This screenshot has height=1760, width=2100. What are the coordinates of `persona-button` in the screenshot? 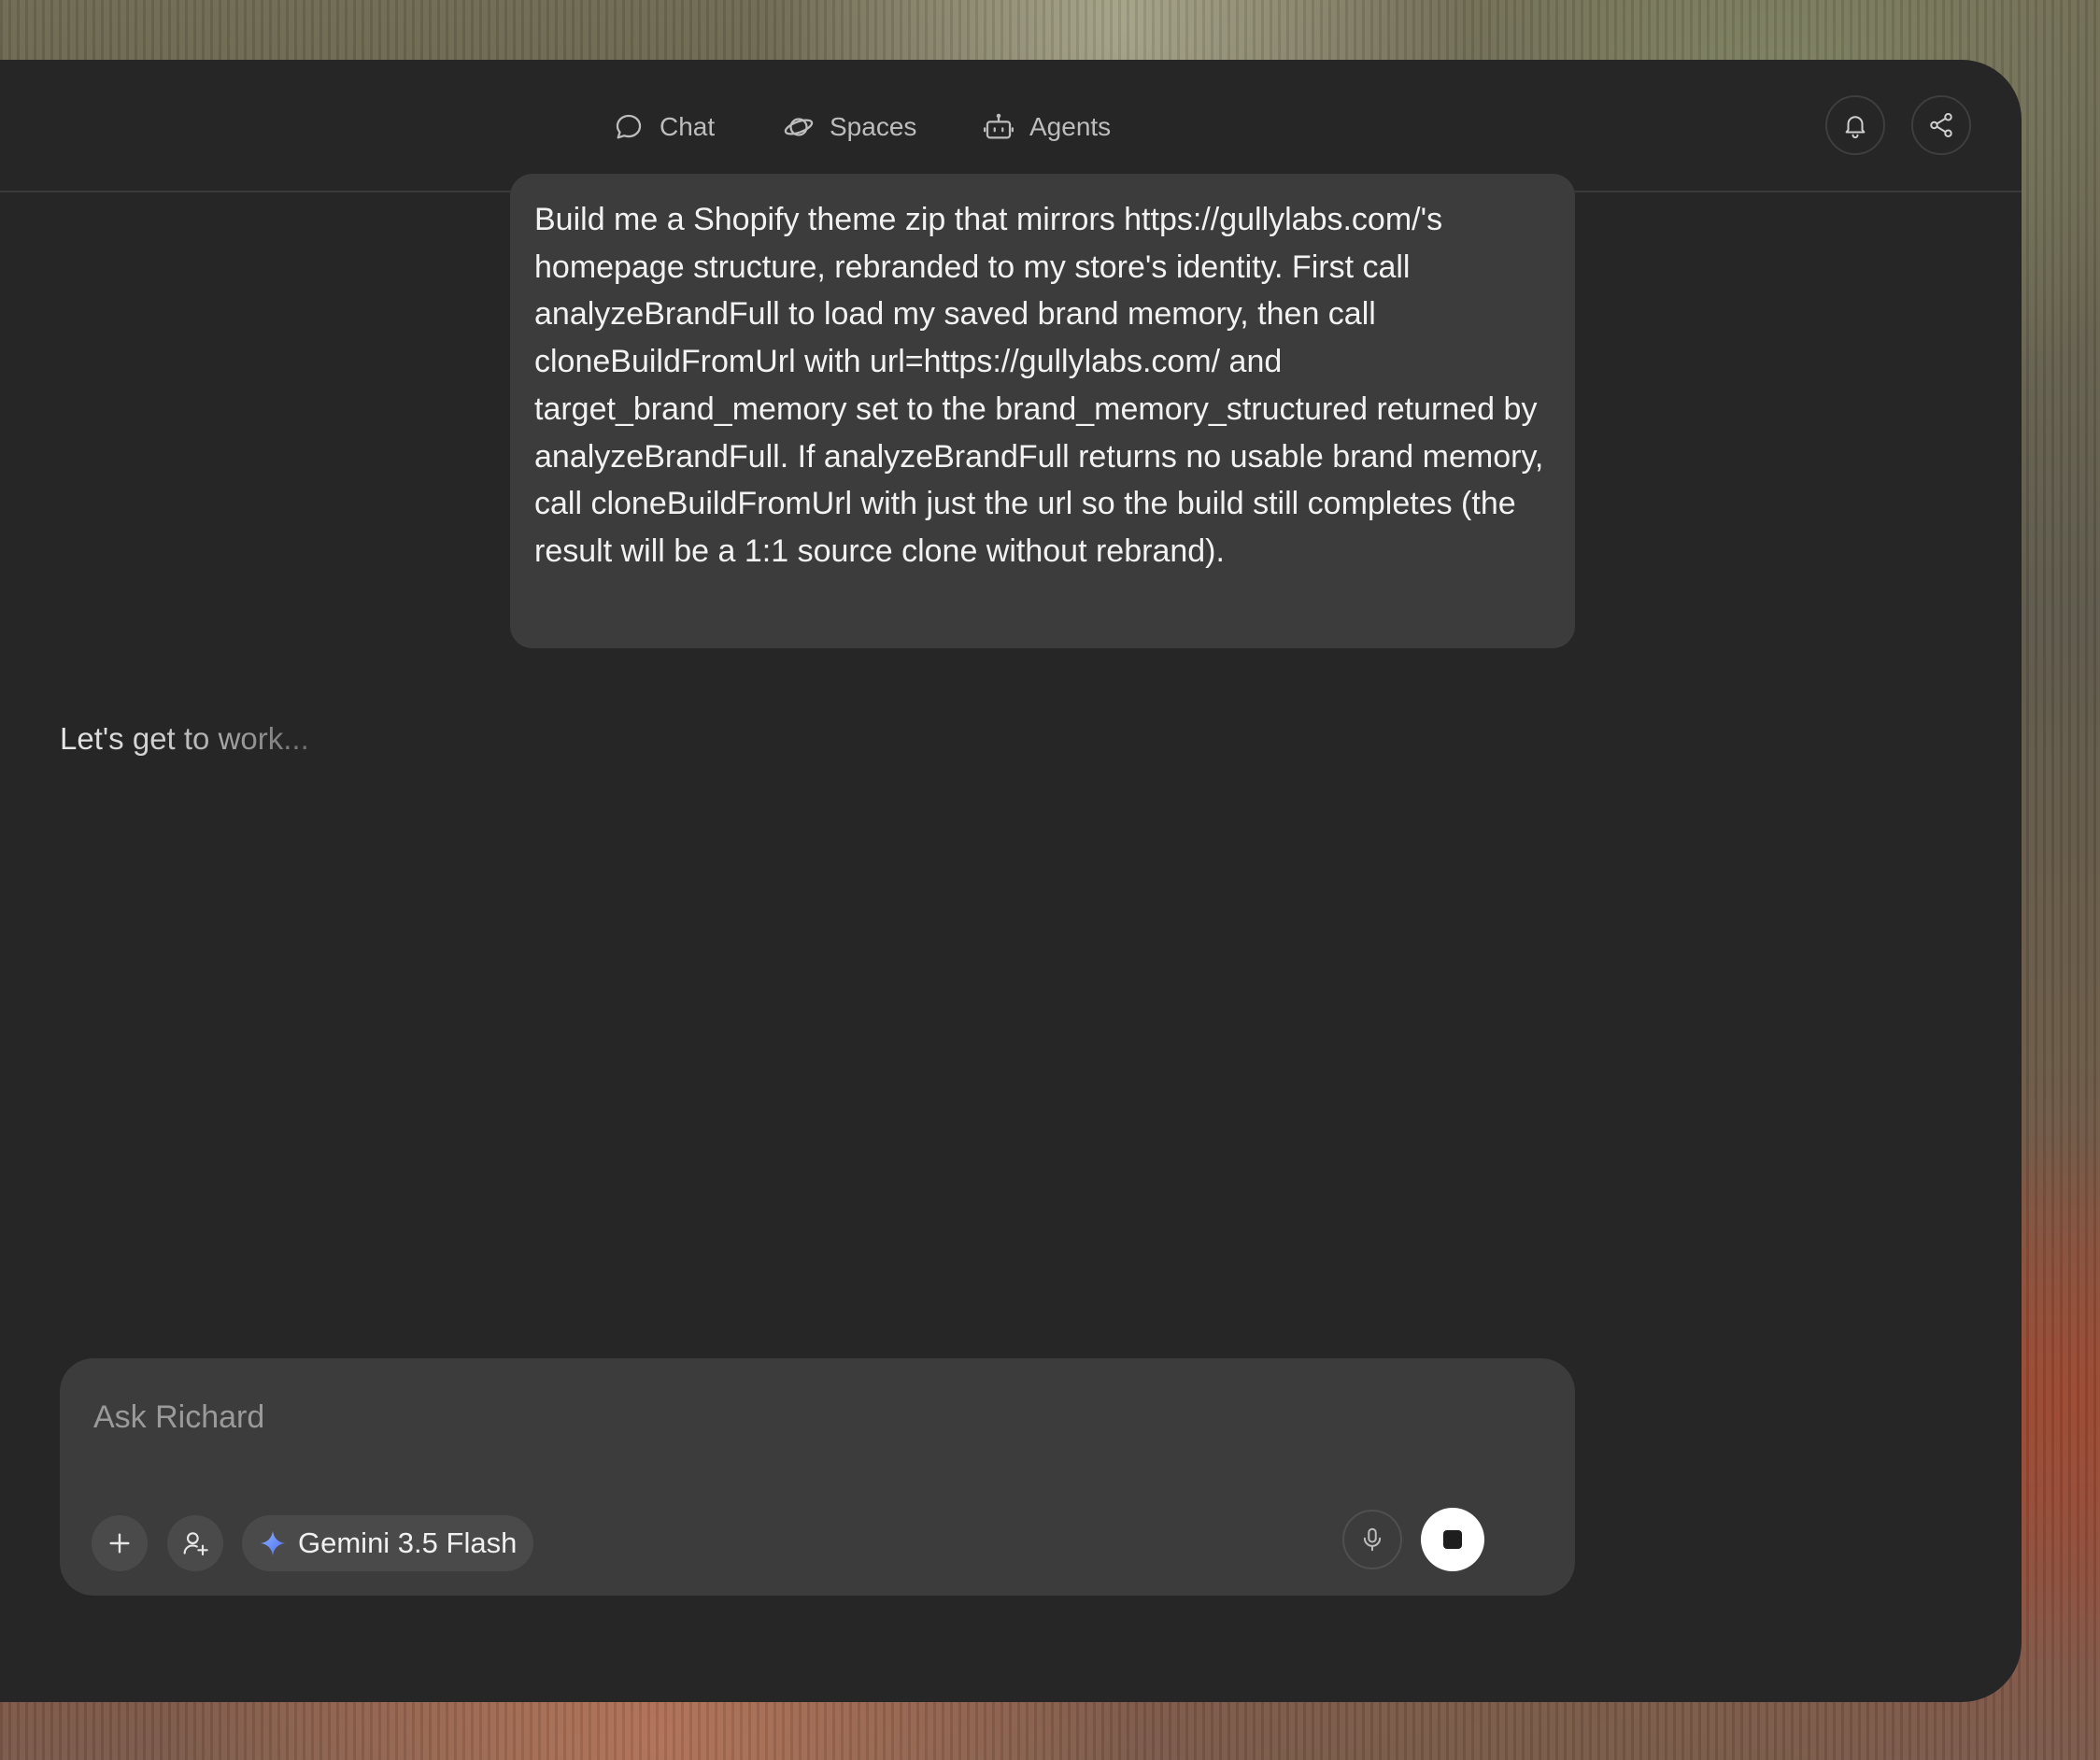 It's located at (195, 1543).